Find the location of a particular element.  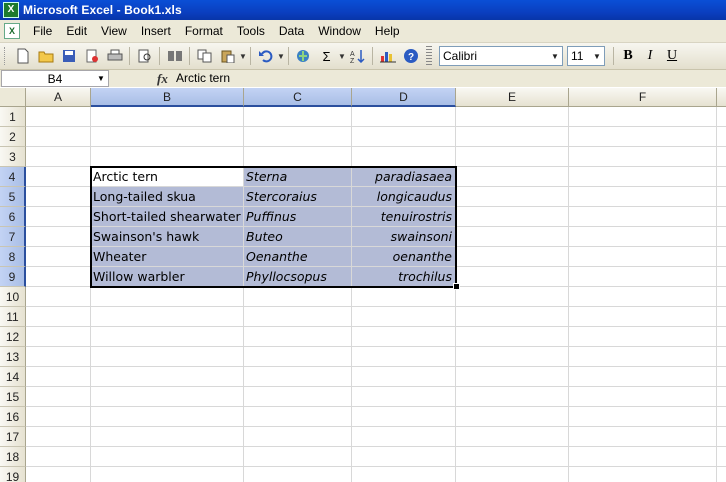

menu-data: Data is located at coordinates (291, 31).